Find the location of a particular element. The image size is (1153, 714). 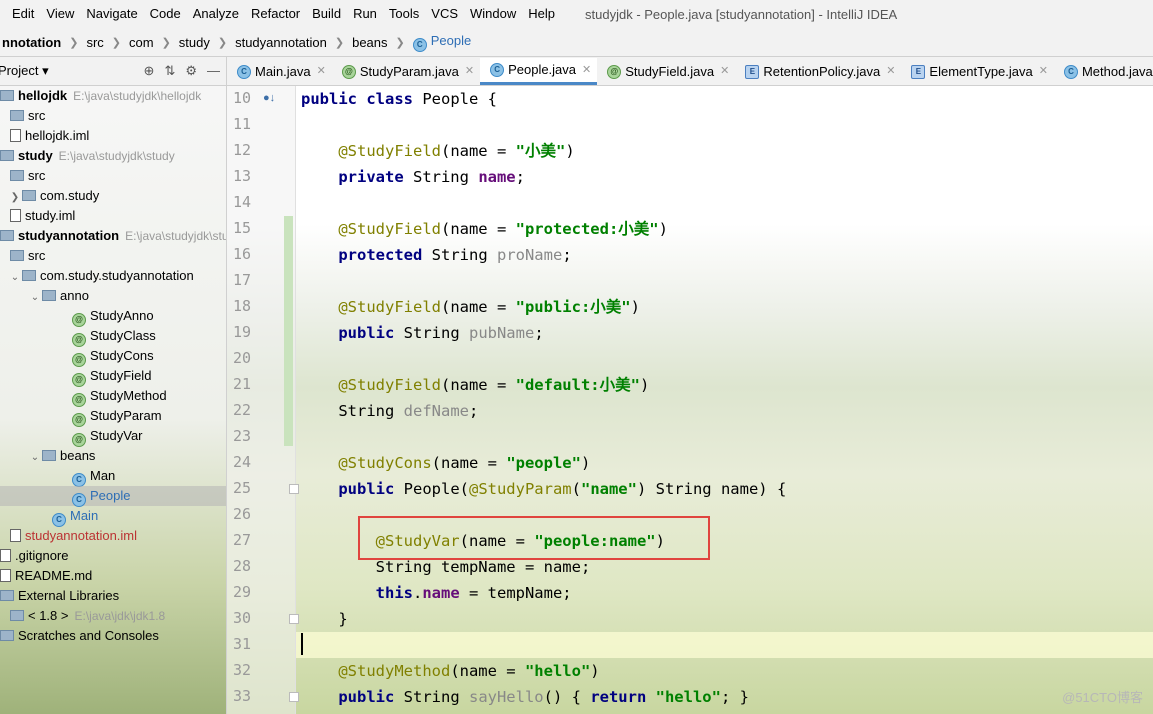

project-view-selector: Project ▾ is located at coordinates (24, 71).